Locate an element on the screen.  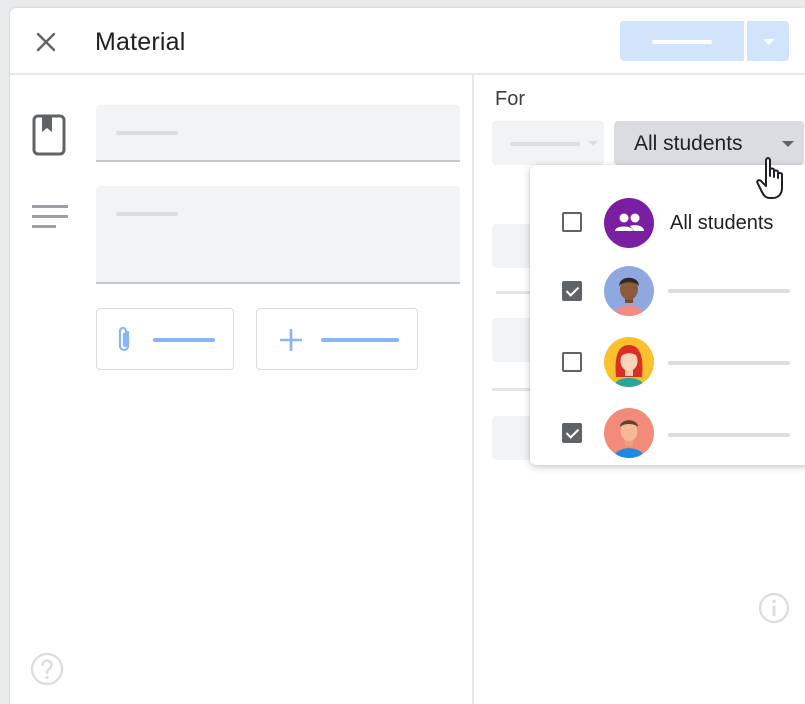
title-field-placeholder is located at coordinates (147, 133).